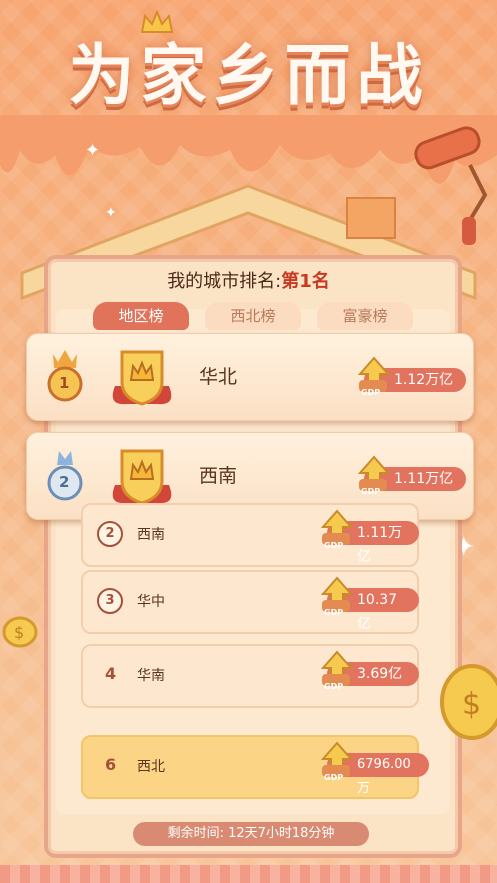 This screenshot has height=883, width=497. I want to click on crown-shield-icon, so click(142, 380).